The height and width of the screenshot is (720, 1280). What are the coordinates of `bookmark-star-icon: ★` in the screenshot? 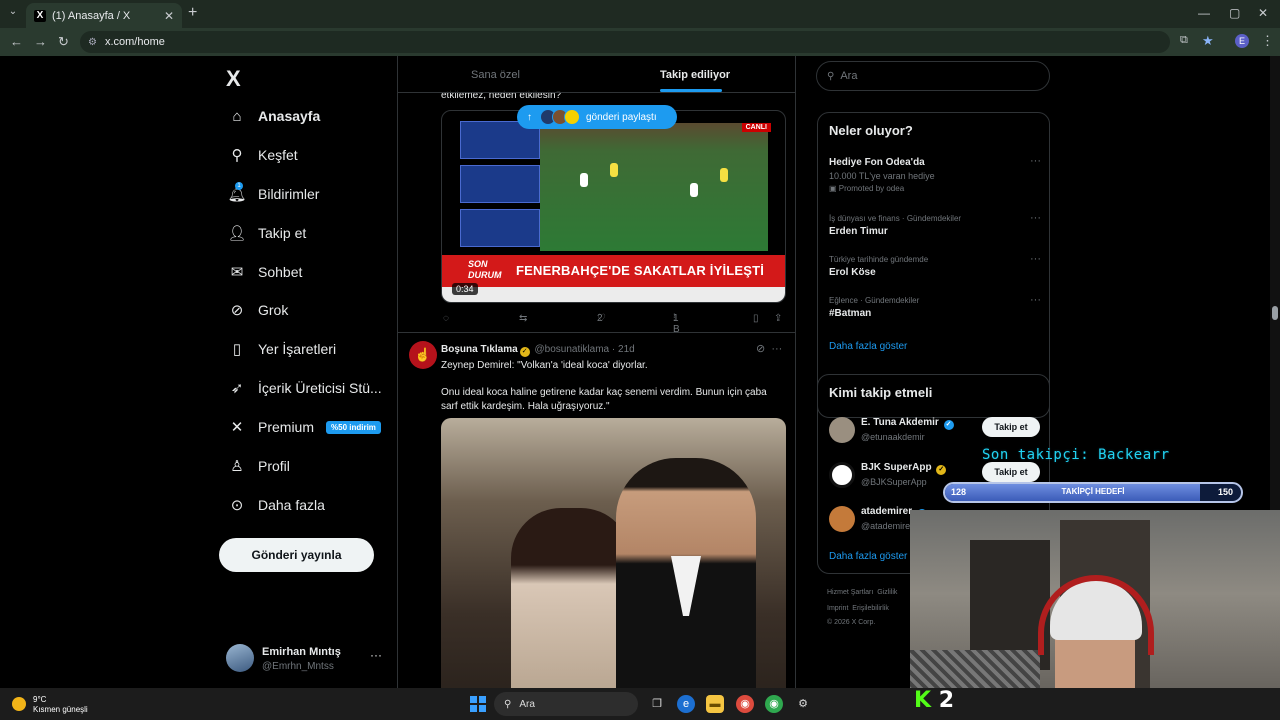 It's located at (1208, 41).